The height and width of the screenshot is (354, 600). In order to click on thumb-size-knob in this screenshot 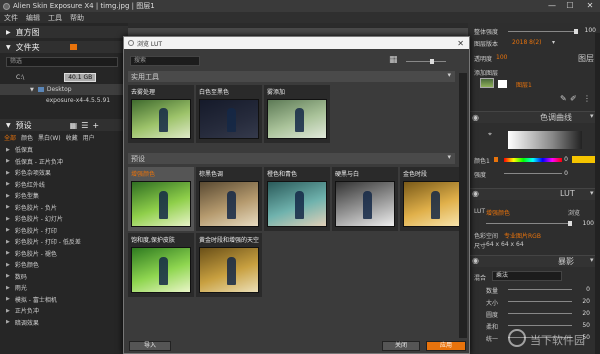, I will do `click(432, 61)`.